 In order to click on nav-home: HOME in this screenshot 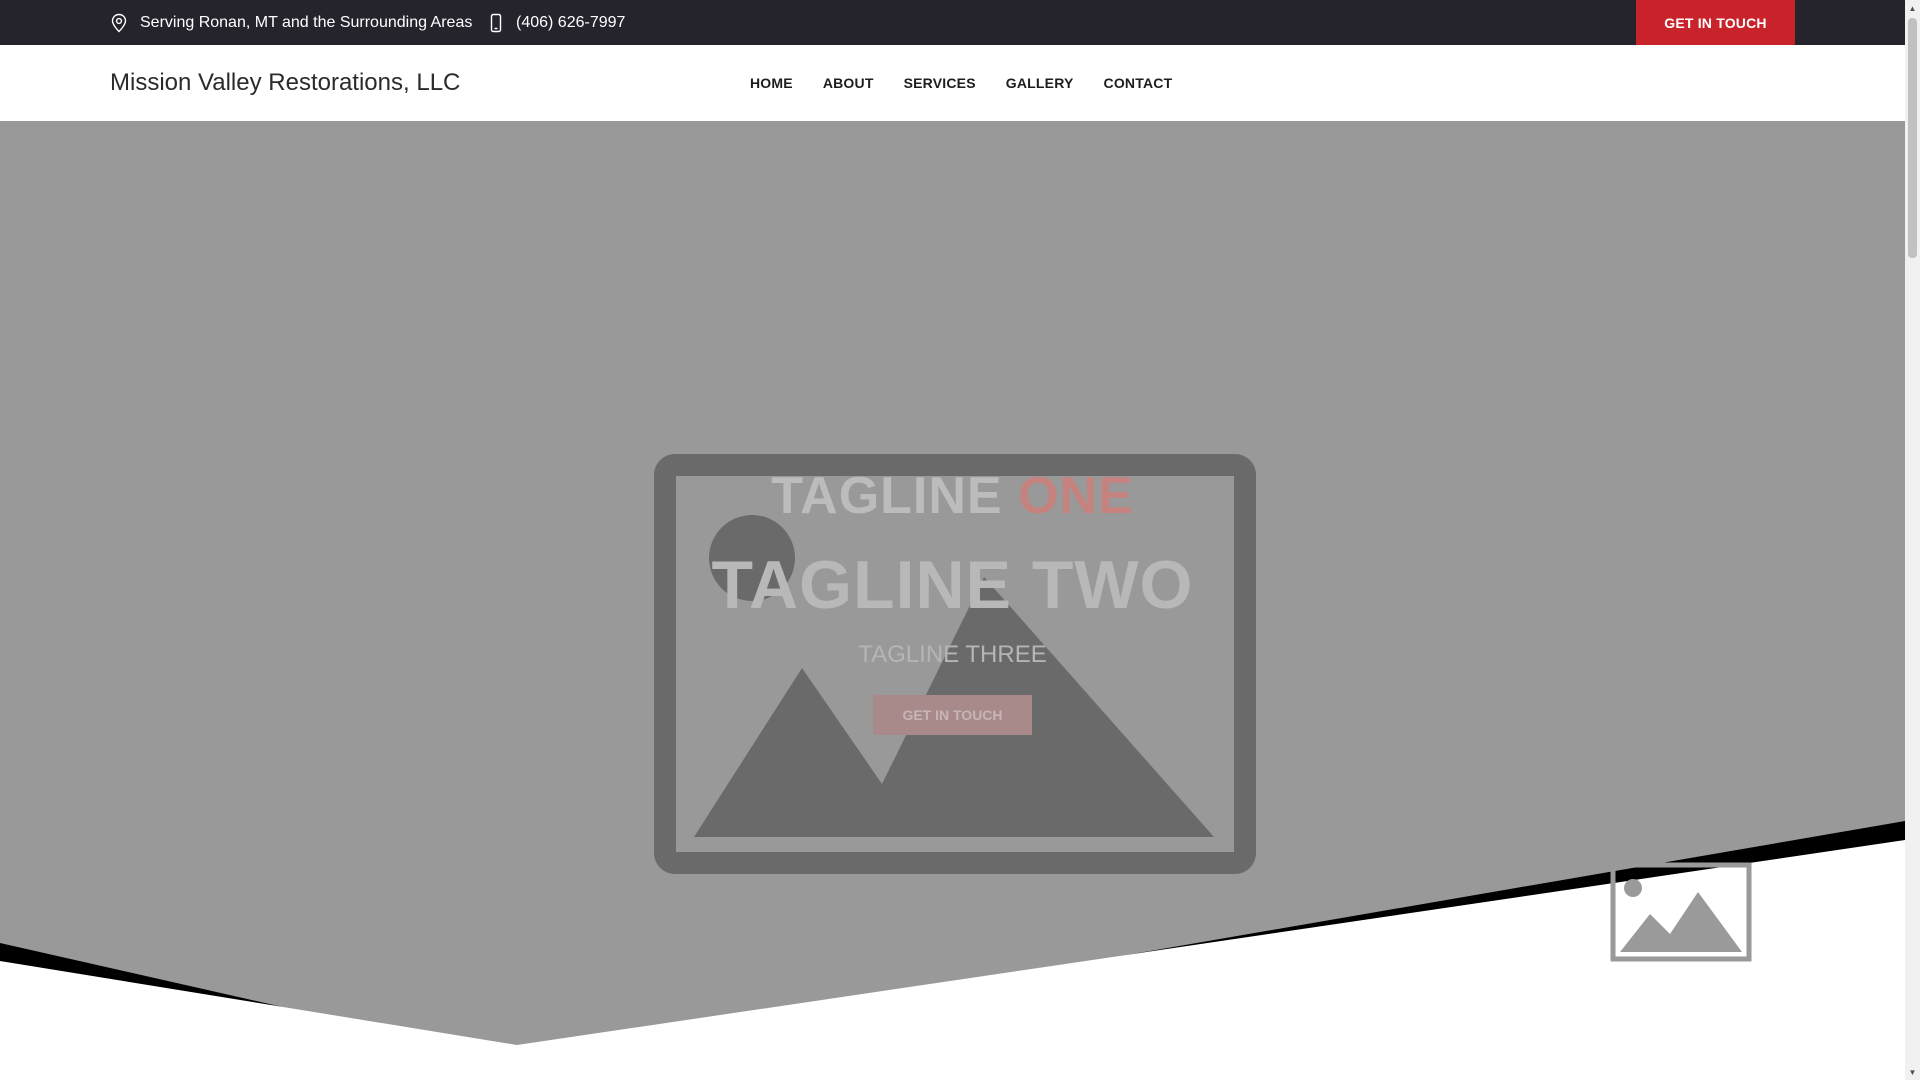, I will do `click(771, 83)`.